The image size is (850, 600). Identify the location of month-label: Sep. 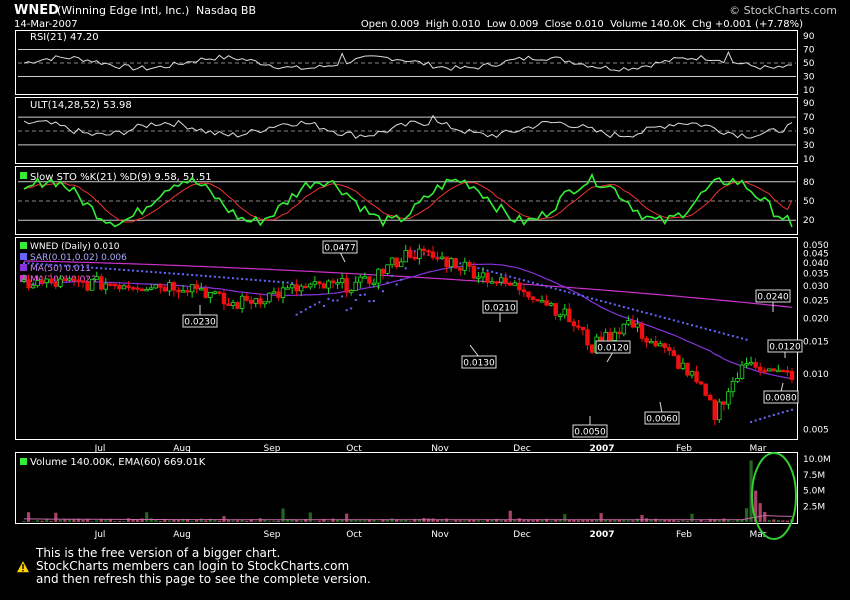
(272, 449).